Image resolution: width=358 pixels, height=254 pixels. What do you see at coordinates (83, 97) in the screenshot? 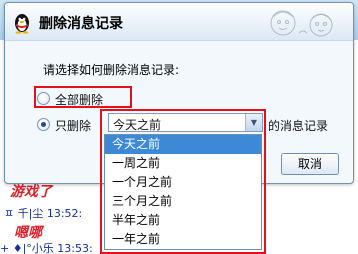
I see `highlight-annotation-box` at bounding box center [83, 97].